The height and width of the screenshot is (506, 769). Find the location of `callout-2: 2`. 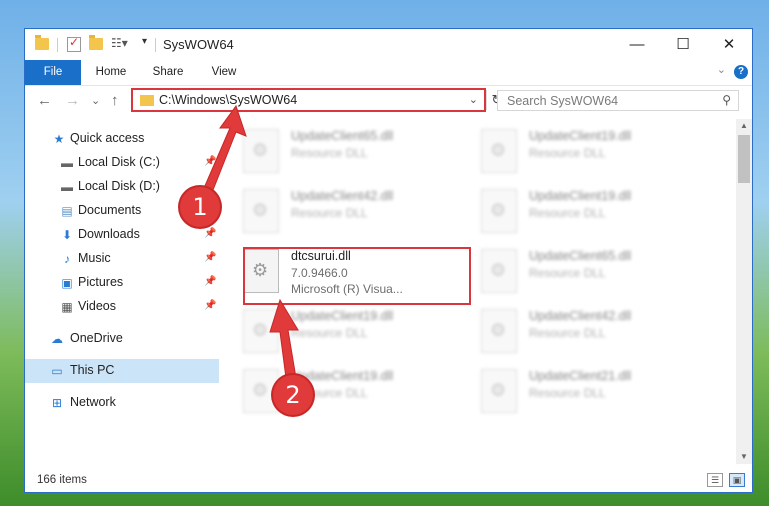

callout-2: 2 is located at coordinates (293, 395).